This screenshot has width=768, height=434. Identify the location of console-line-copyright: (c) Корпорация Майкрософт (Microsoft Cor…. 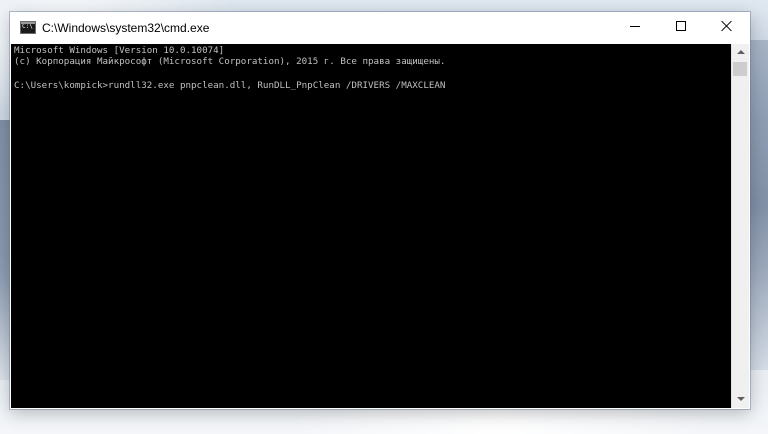
(230, 61).